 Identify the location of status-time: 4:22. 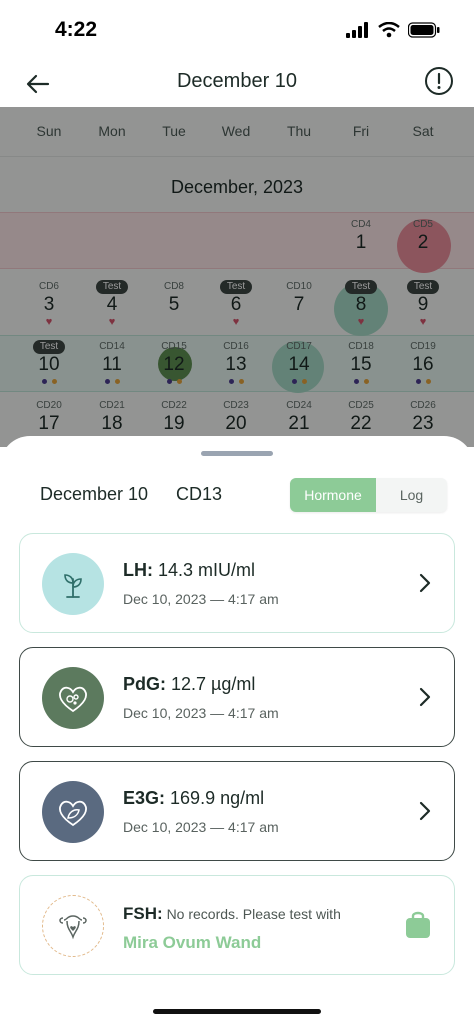
(76, 29).